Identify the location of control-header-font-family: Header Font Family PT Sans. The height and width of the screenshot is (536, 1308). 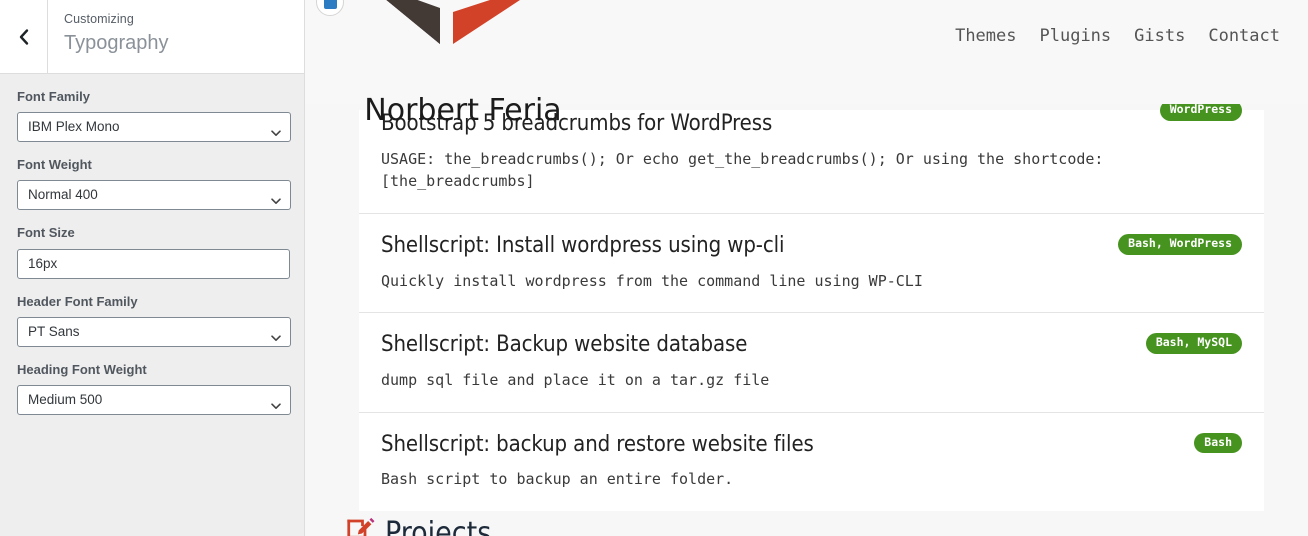
(154, 320).